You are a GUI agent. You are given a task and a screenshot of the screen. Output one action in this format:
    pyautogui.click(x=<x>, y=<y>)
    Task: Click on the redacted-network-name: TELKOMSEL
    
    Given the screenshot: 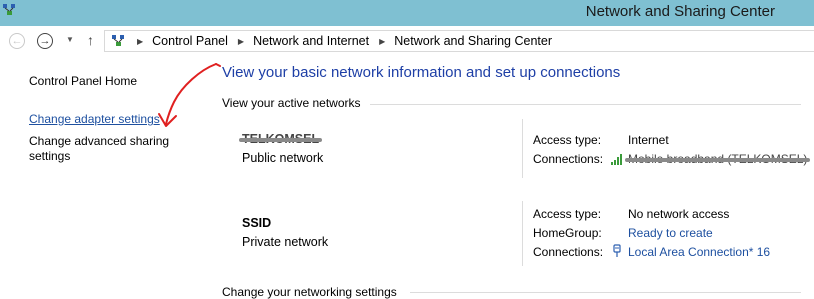 What is the action you would take?
    pyautogui.click(x=281, y=139)
    